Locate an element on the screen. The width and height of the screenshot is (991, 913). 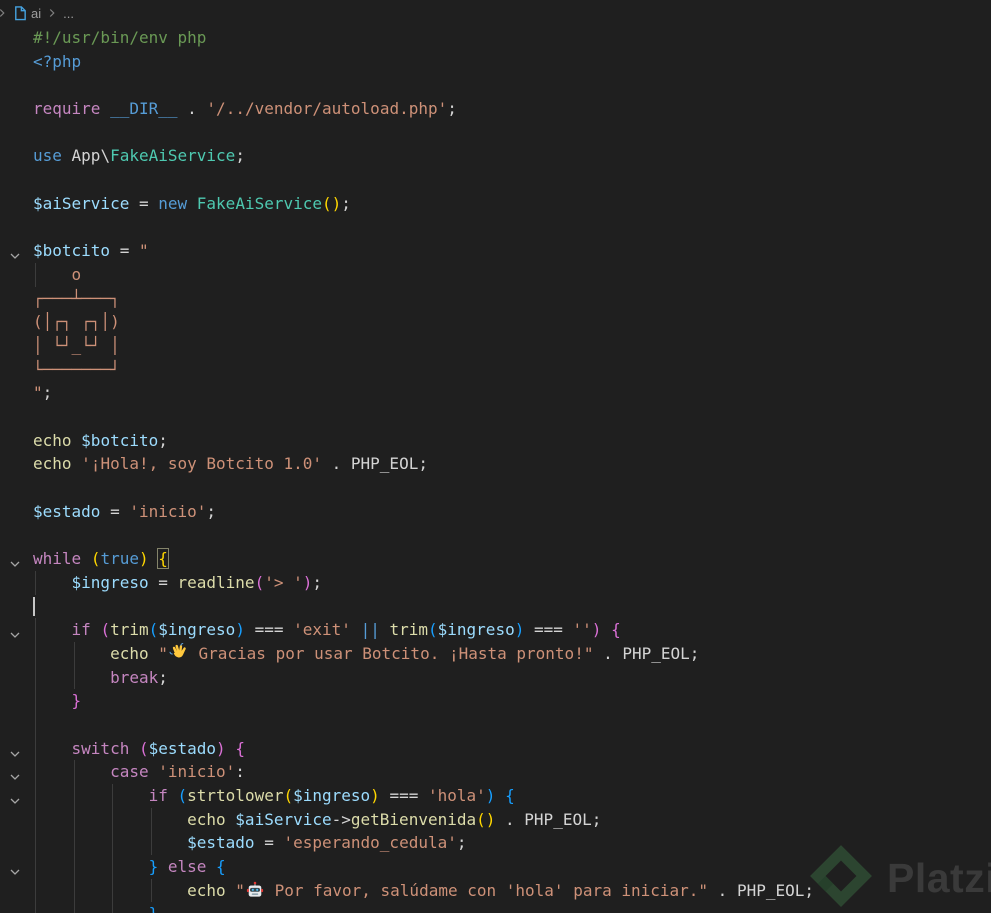
code-line: #!/usr/bin/env php is located at coordinates (495, 38).